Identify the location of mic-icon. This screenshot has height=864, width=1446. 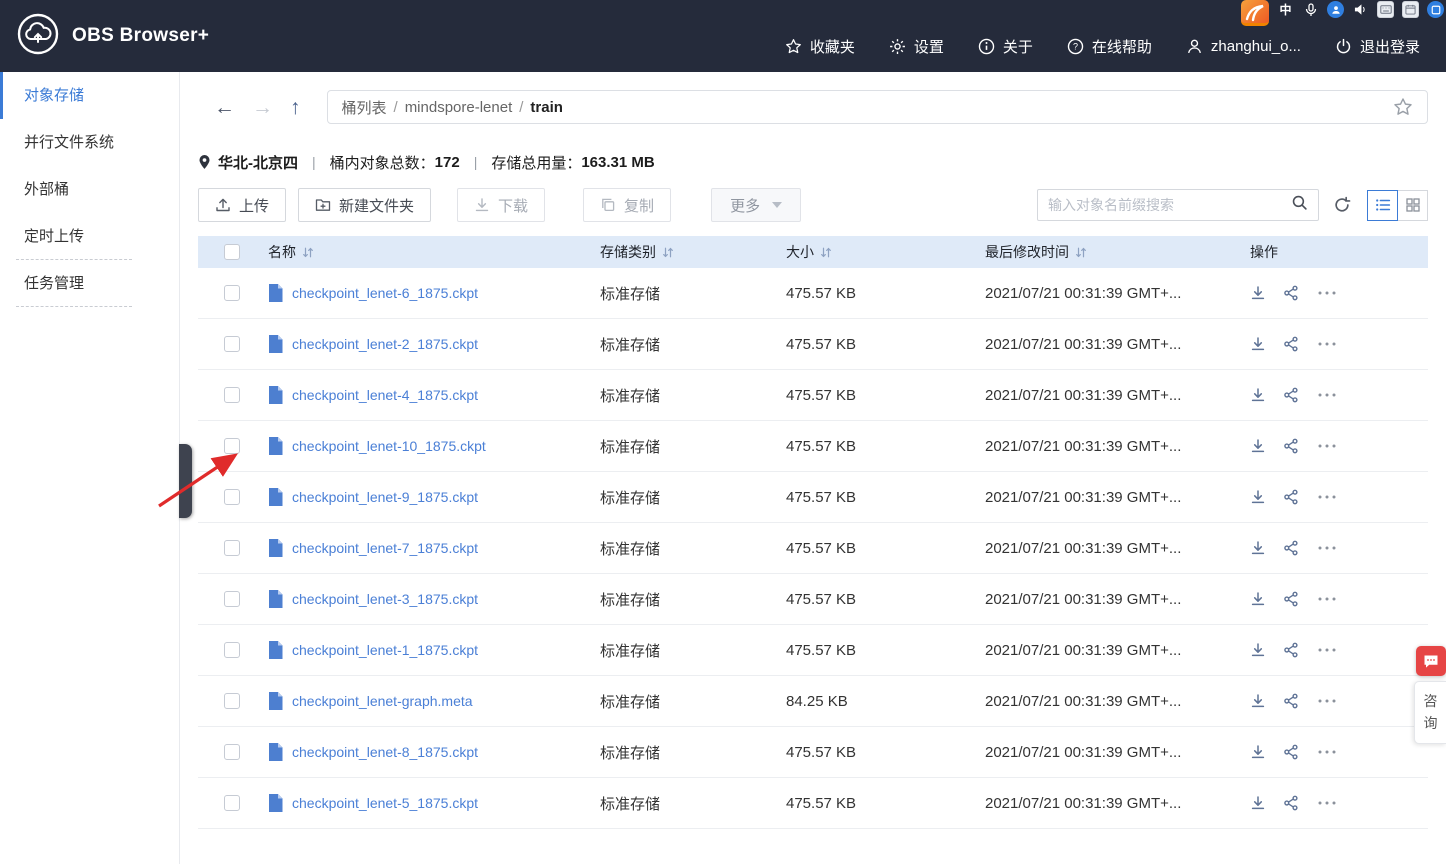
(1310, 9).